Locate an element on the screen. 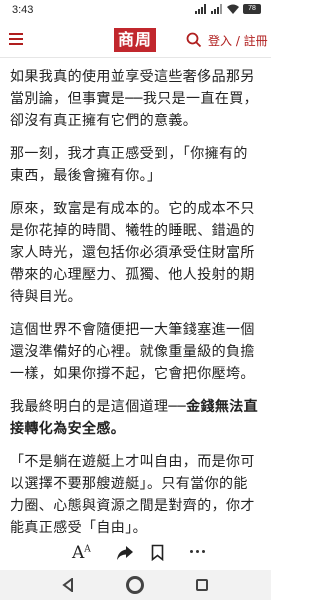 The height and width of the screenshot is (600, 320). bookmark-icon is located at coordinates (157, 552).